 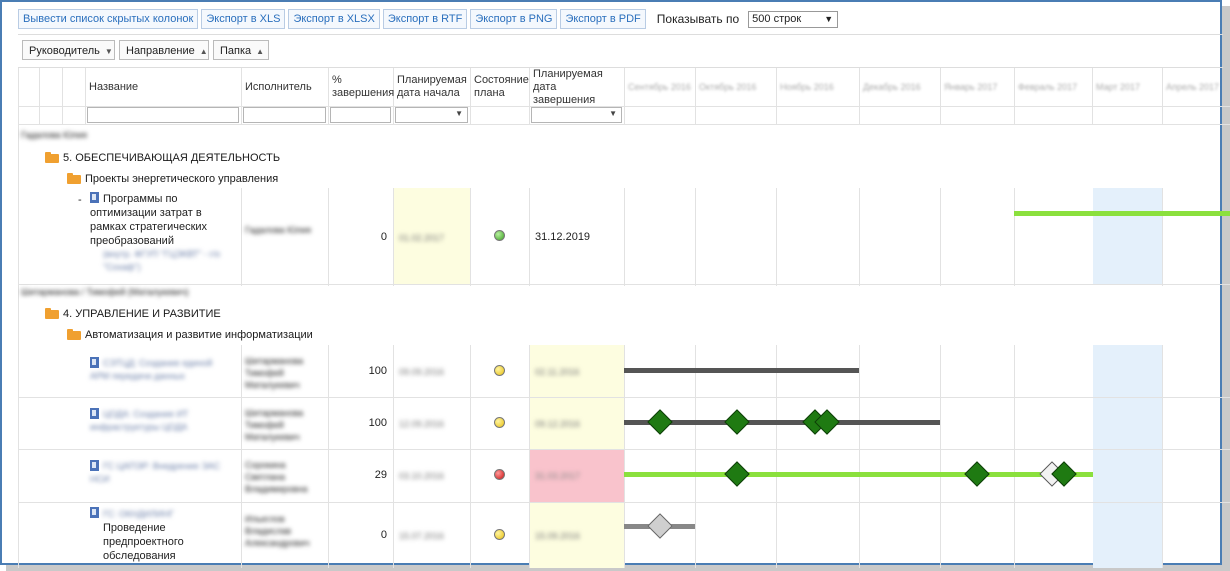 I want to click on planned-start-date: 09.09.2016, so click(x=422, y=372).